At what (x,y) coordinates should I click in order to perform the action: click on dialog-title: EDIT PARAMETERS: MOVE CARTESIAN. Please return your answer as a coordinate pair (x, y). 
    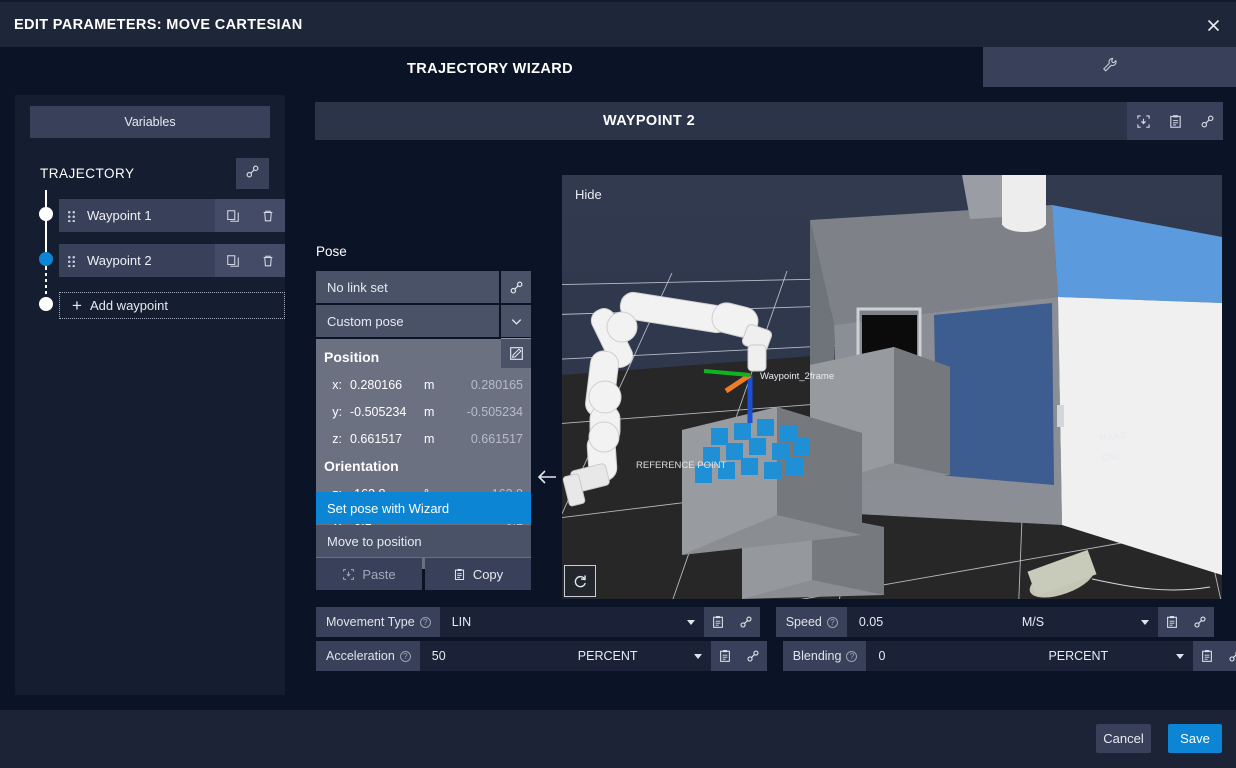
    Looking at the image, I should click on (158, 24).